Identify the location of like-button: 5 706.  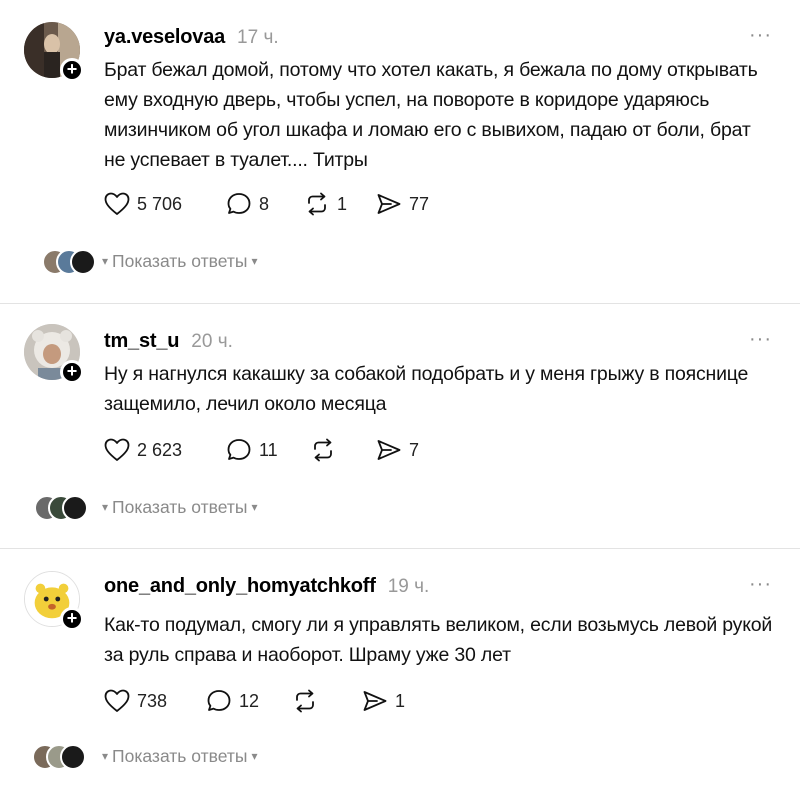
(165, 204).